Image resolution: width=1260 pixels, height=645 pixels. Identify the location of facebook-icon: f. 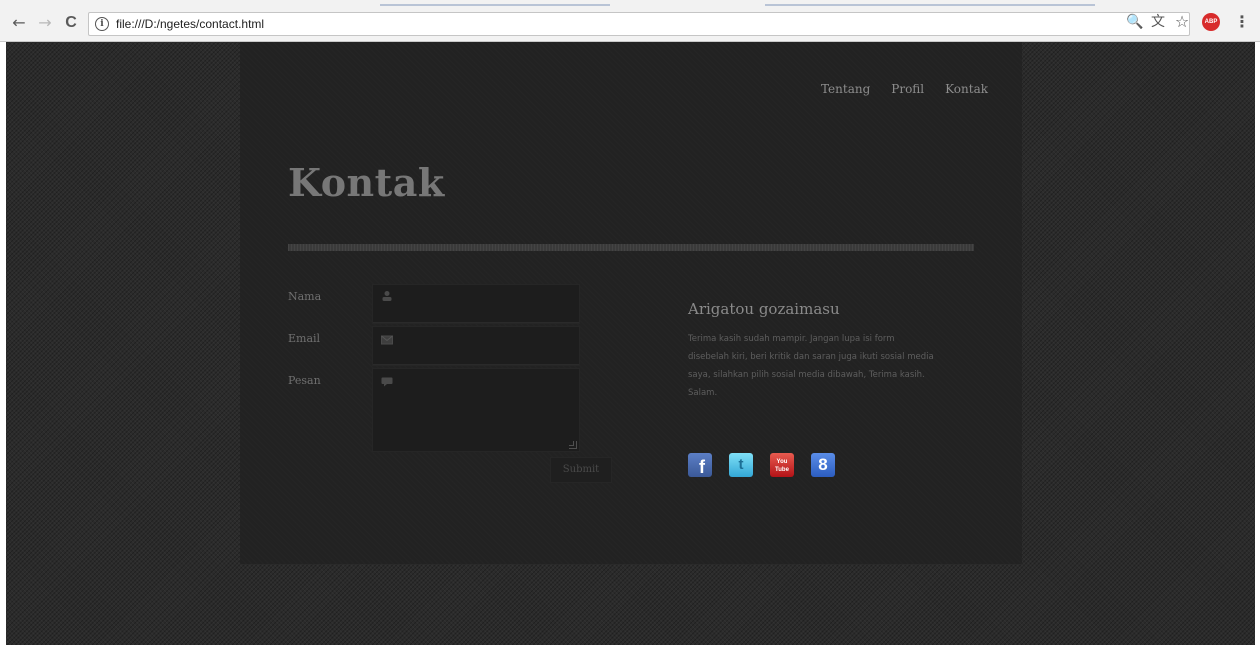
(700, 465).